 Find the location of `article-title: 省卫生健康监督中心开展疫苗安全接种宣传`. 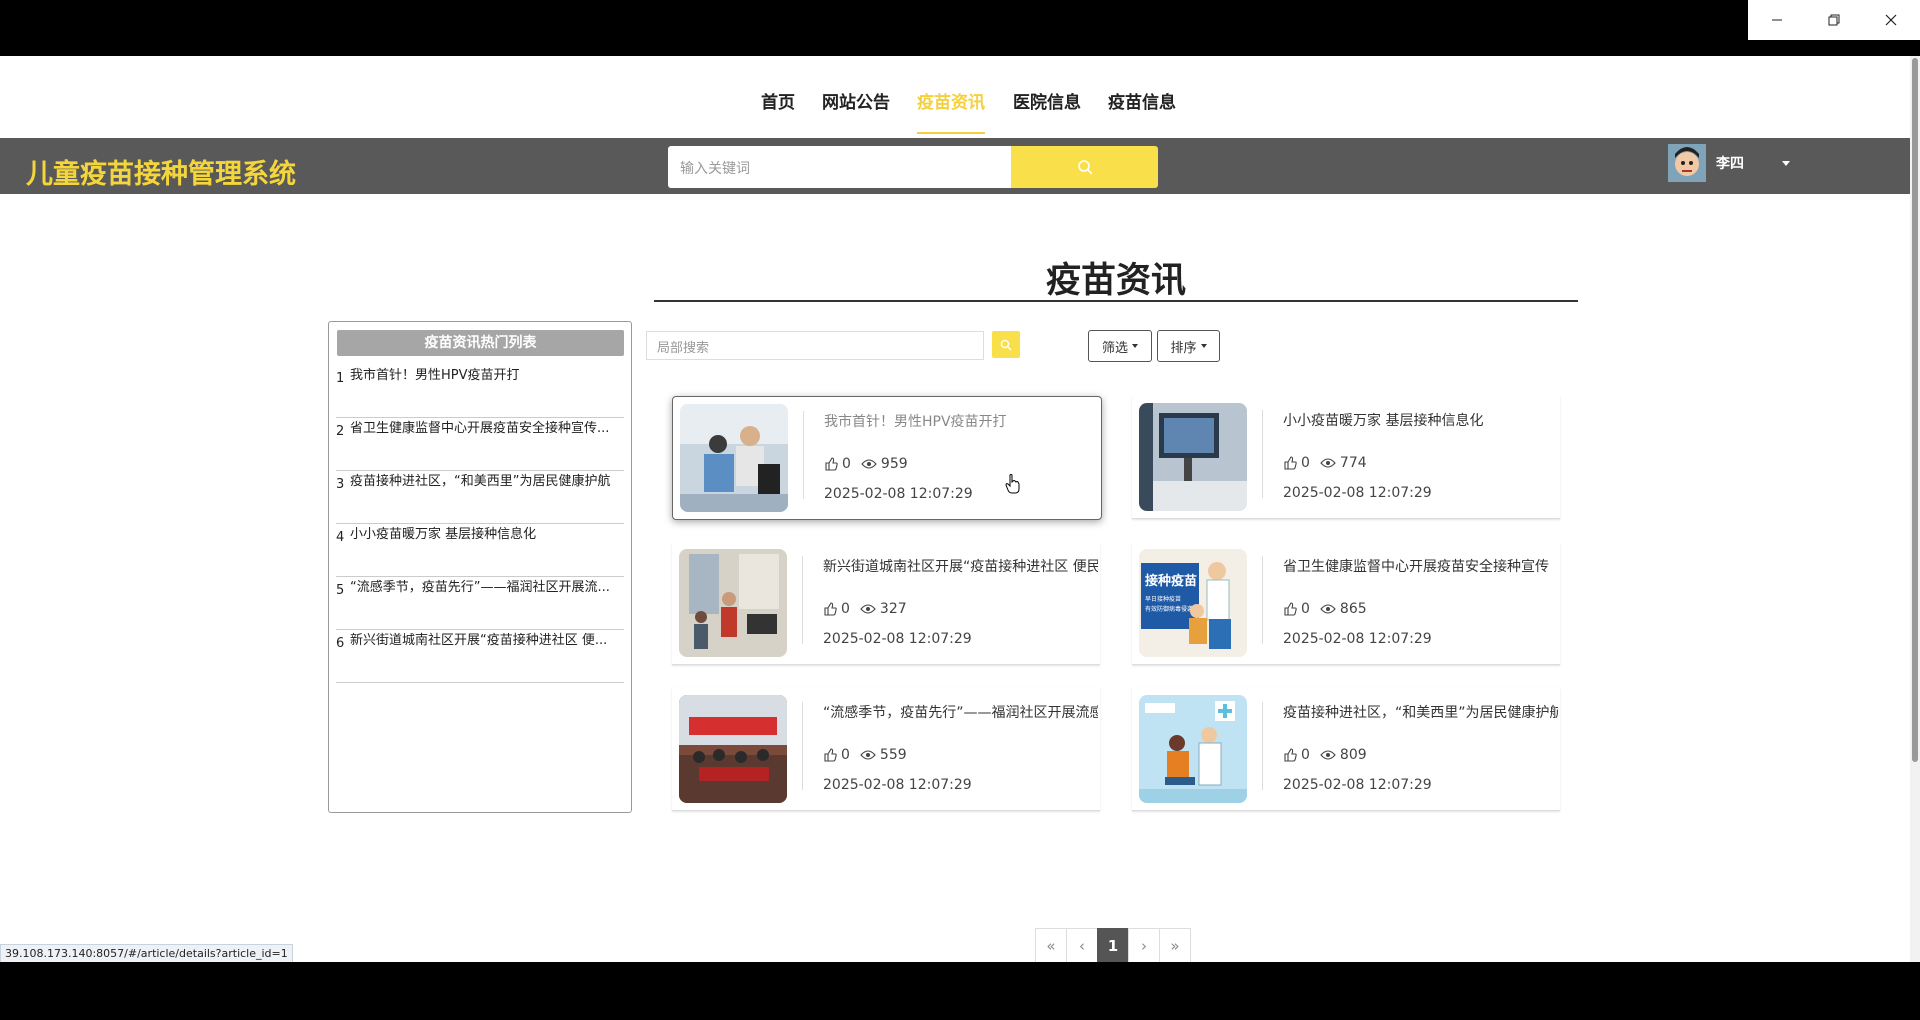

article-title: 省卫生健康监督中心开展疫苗安全接种宣传 is located at coordinates (1420, 566).